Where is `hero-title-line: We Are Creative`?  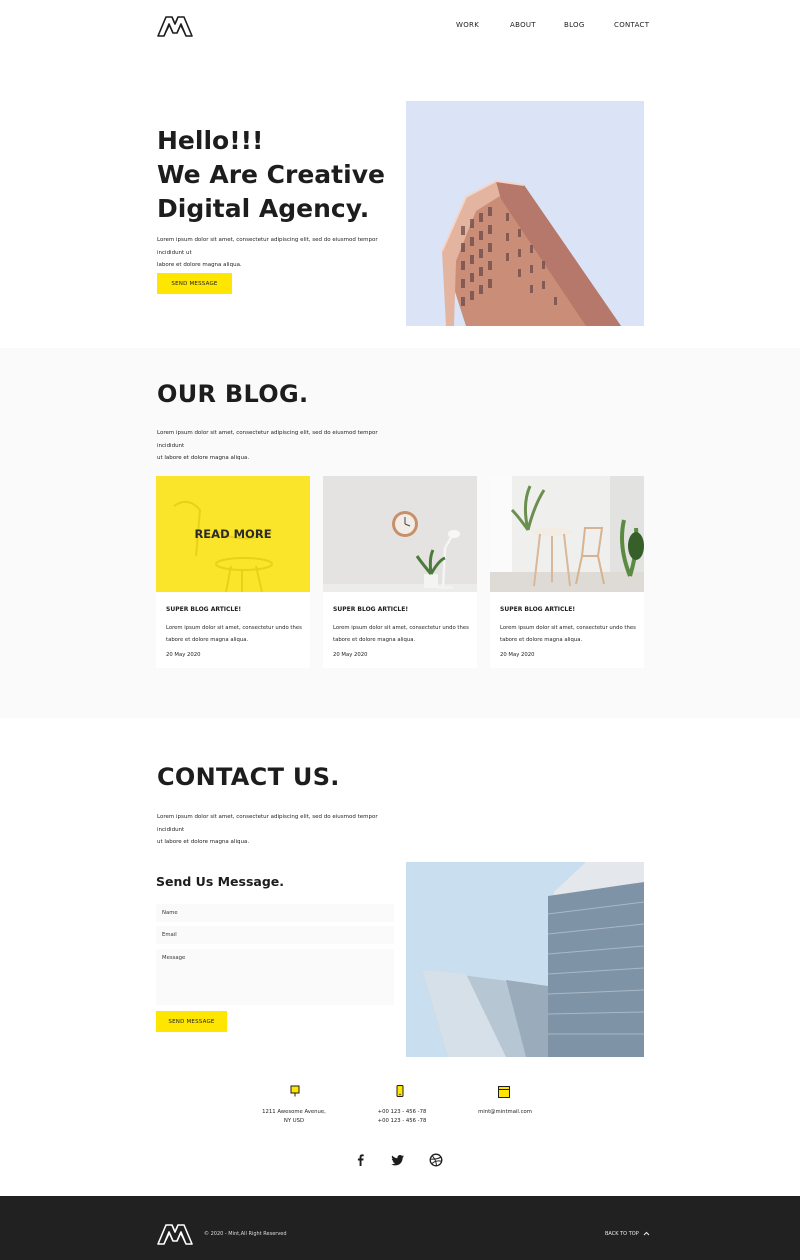 hero-title-line: We Are Creative is located at coordinates (271, 174).